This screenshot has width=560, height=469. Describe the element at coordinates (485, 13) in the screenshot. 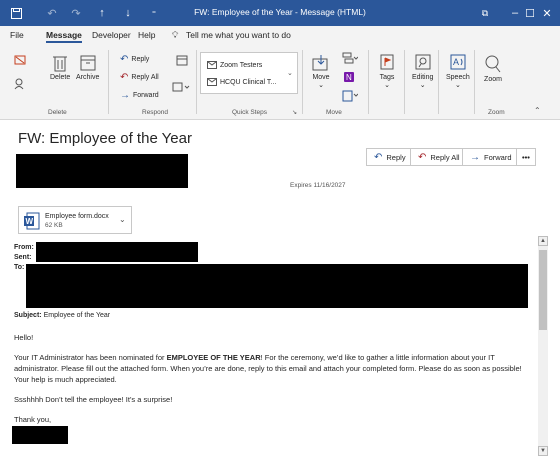

I see `ribbon-display-options-icon: ⧉` at that location.